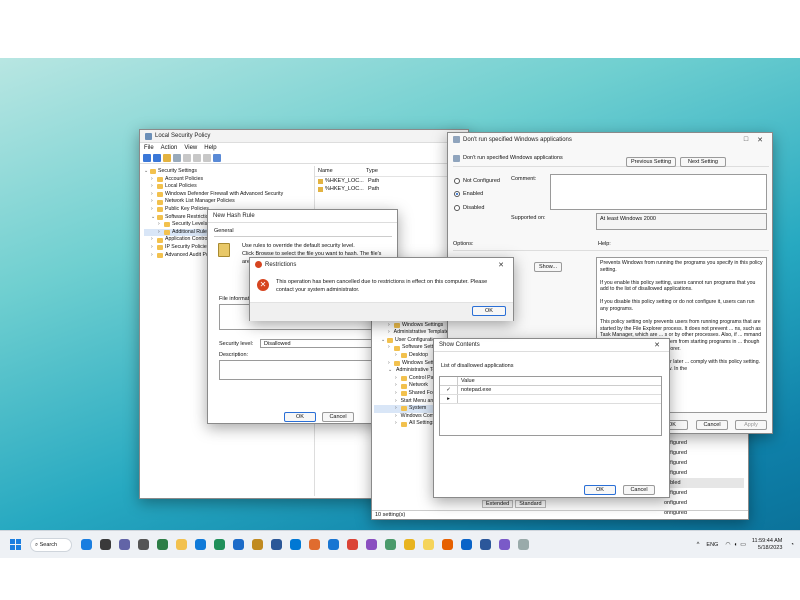 This screenshot has width=800, height=600. I want to click on policy-cancel-button: Cancel, so click(712, 425).